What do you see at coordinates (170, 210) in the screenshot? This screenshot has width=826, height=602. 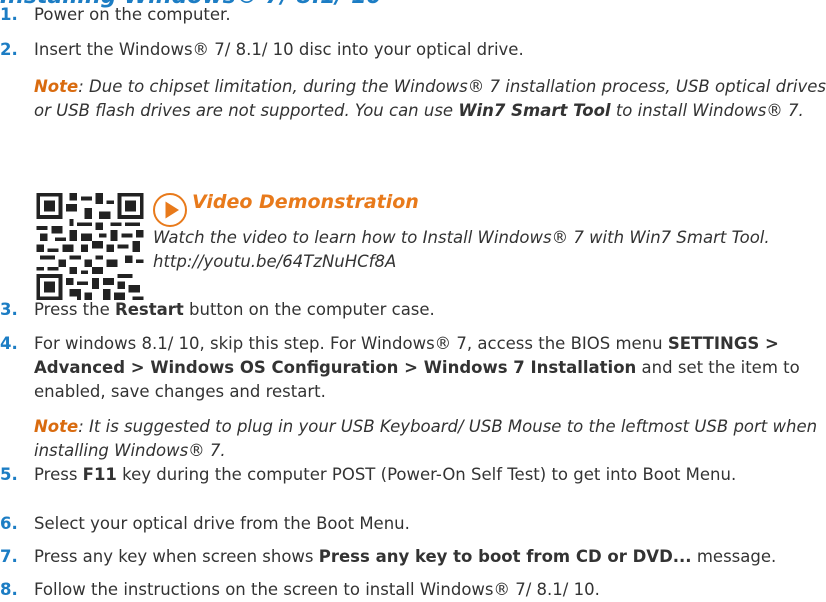 I see `play-circle-icon` at bounding box center [170, 210].